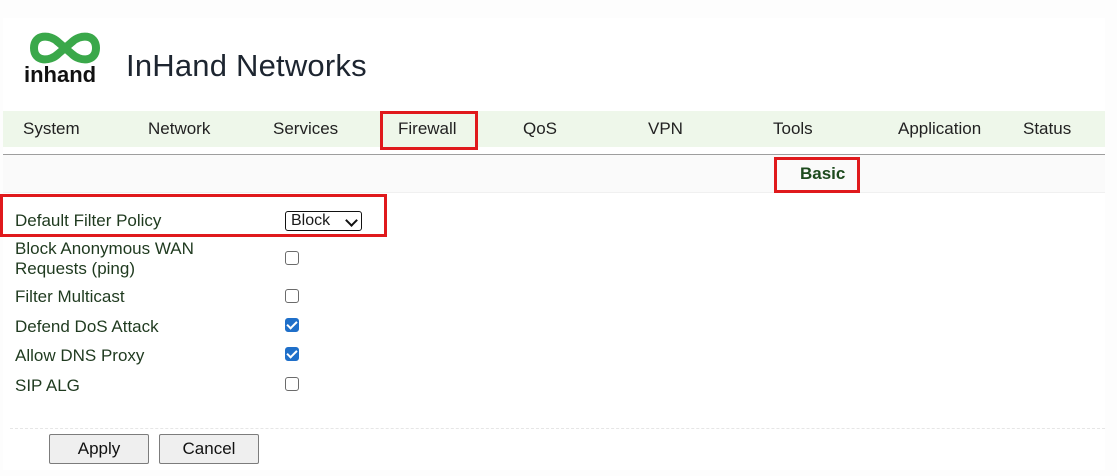 This screenshot has height=476, width=1117. What do you see at coordinates (99, 449) in the screenshot?
I see `apply-button: Apply` at bounding box center [99, 449].